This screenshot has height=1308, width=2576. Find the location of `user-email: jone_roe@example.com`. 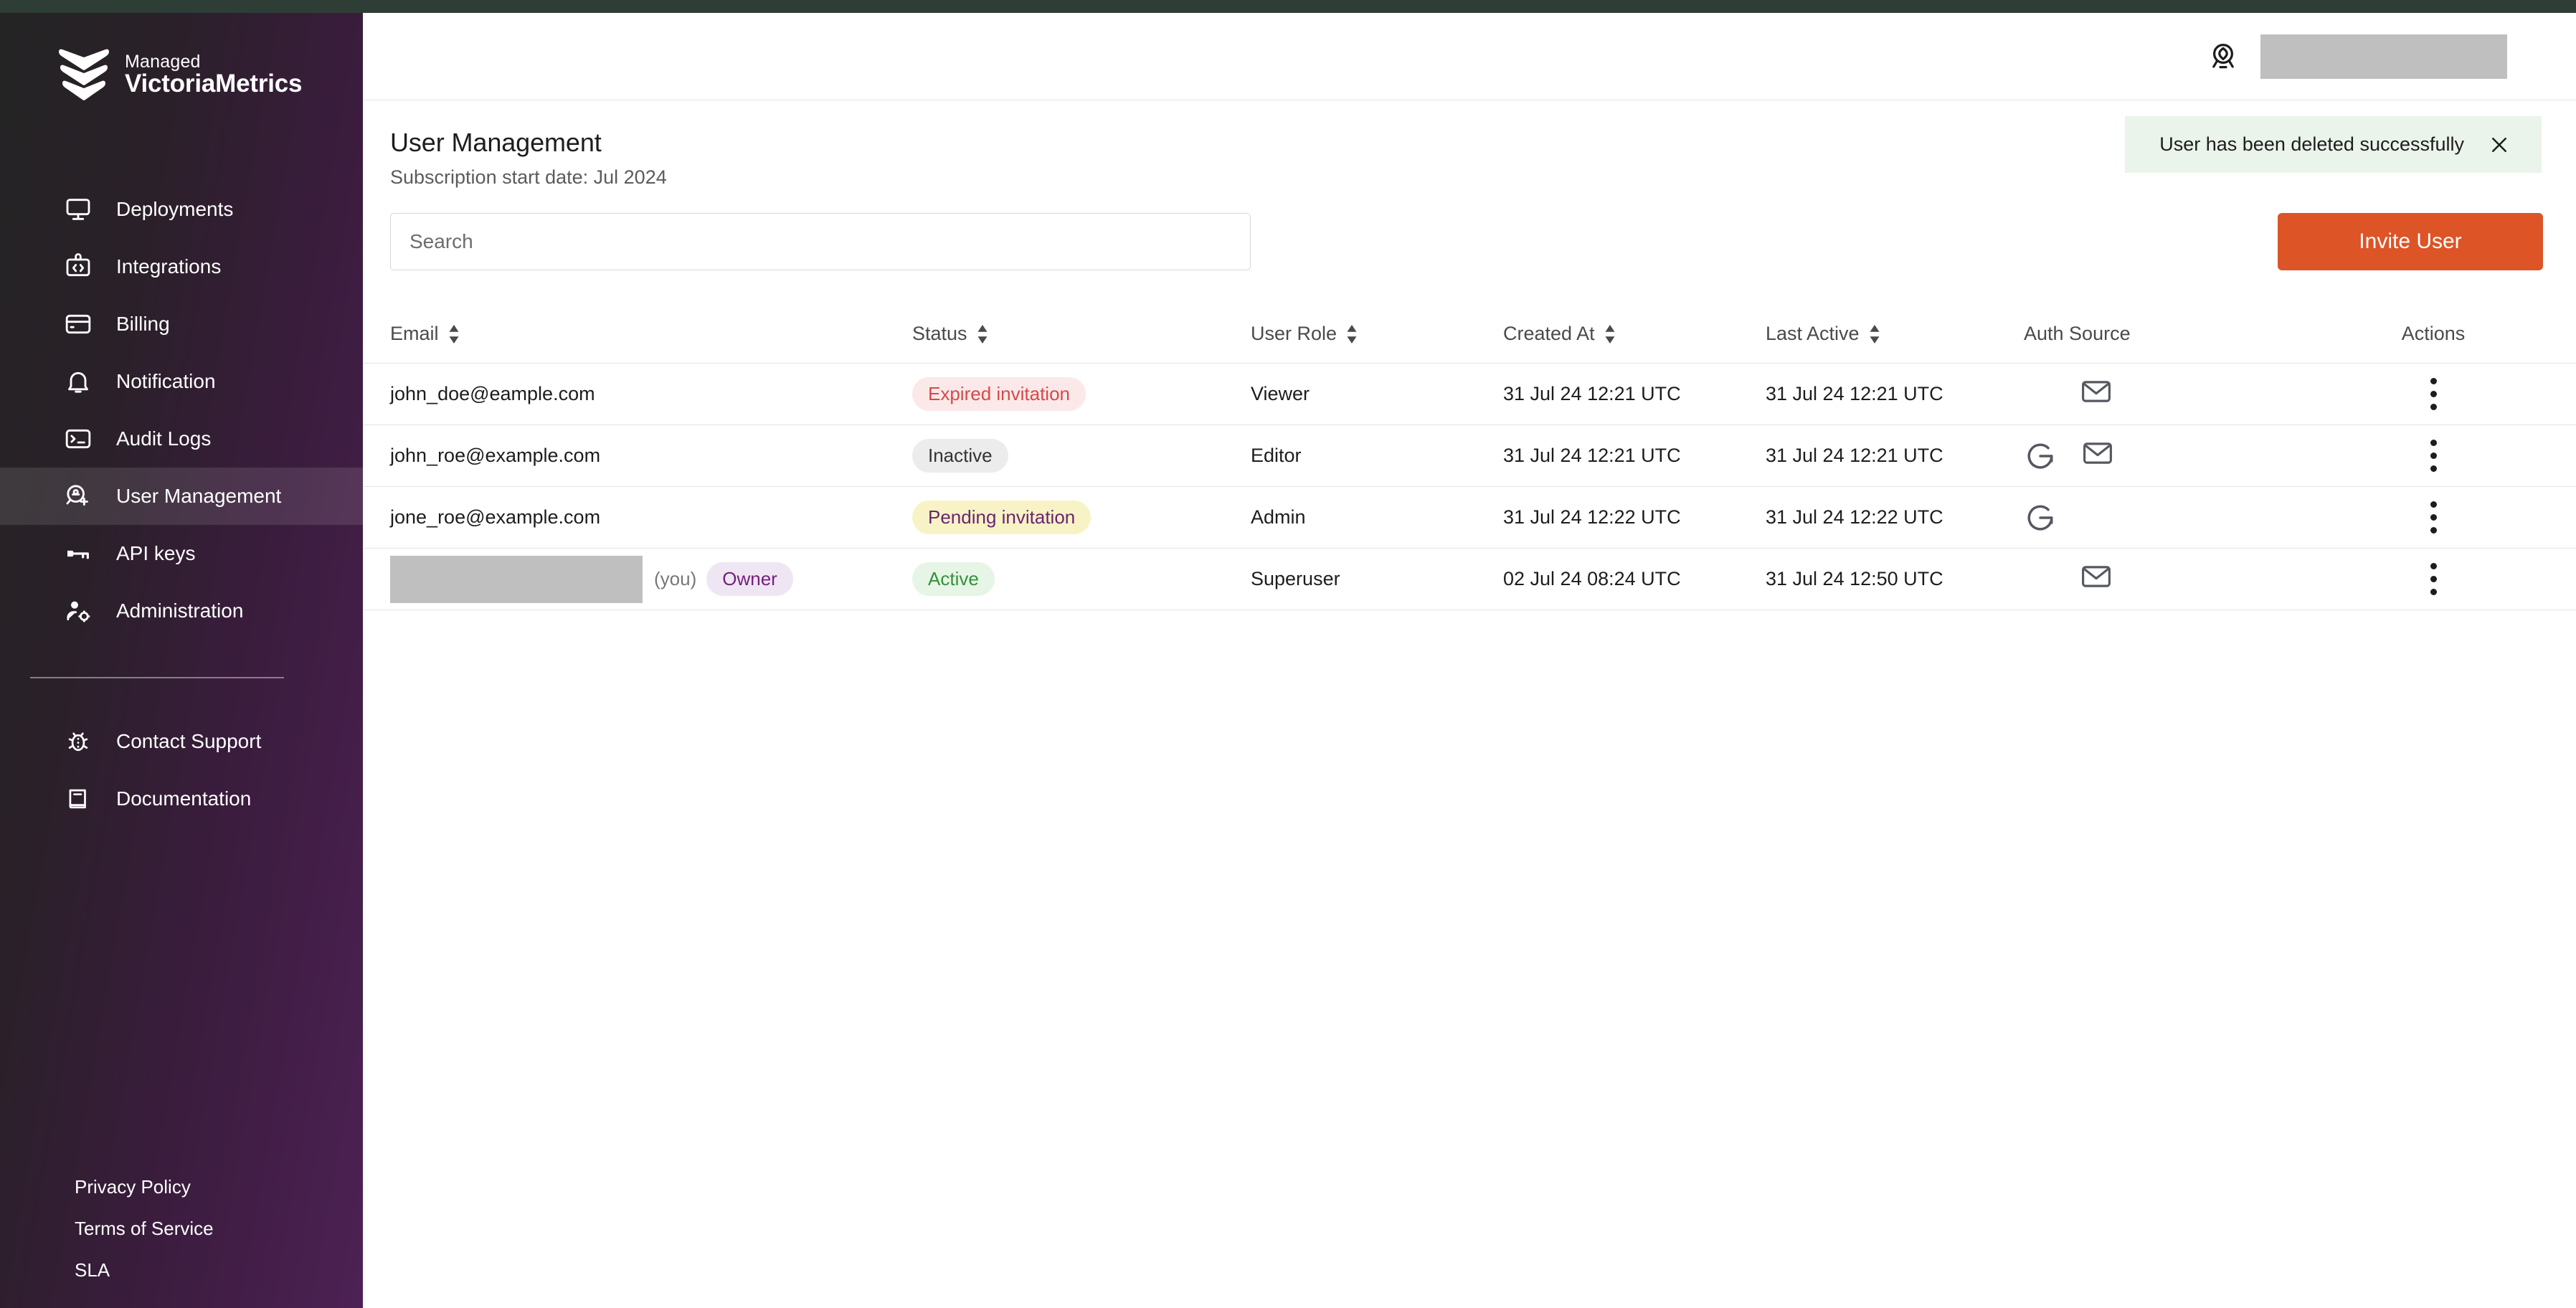

user-email: jone_roe@example.com is located at coordinates (495, 517).